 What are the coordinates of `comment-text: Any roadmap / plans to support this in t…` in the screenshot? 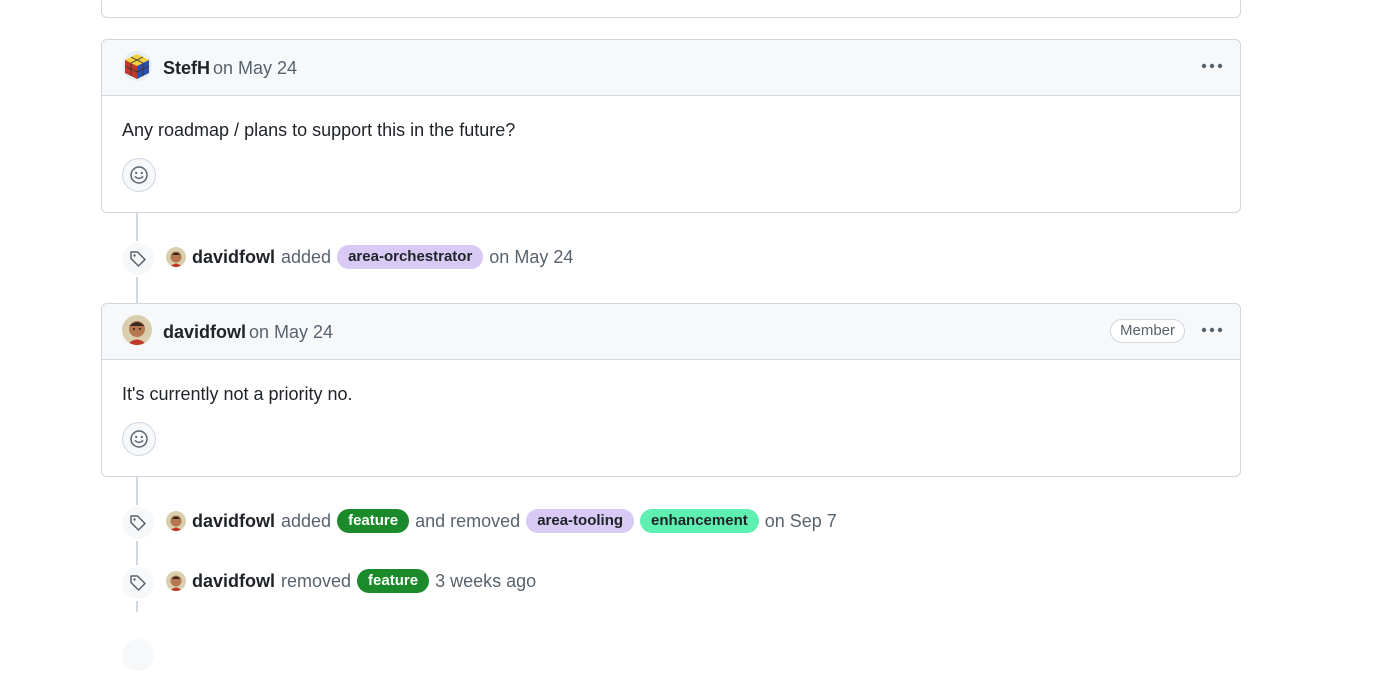 It's located at (319, 130).